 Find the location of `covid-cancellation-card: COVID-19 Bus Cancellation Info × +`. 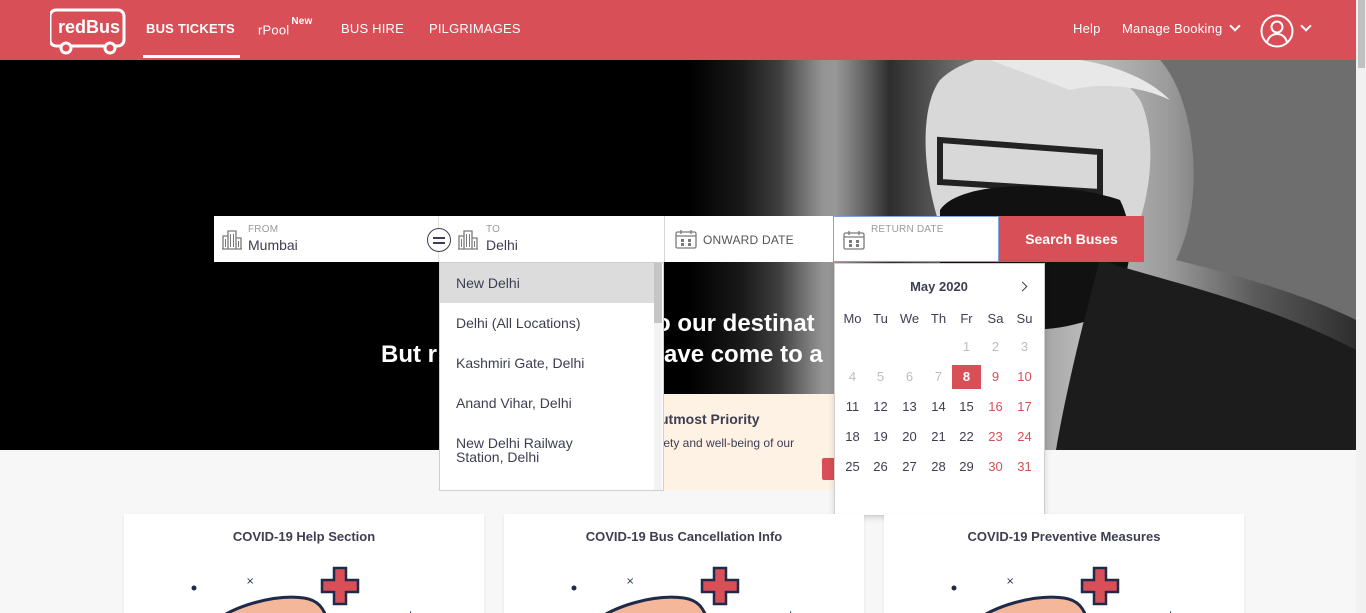

covid-cancellation-card: COVID-19 Bus Cancellation Info × + is located at coordinates (684, 563).